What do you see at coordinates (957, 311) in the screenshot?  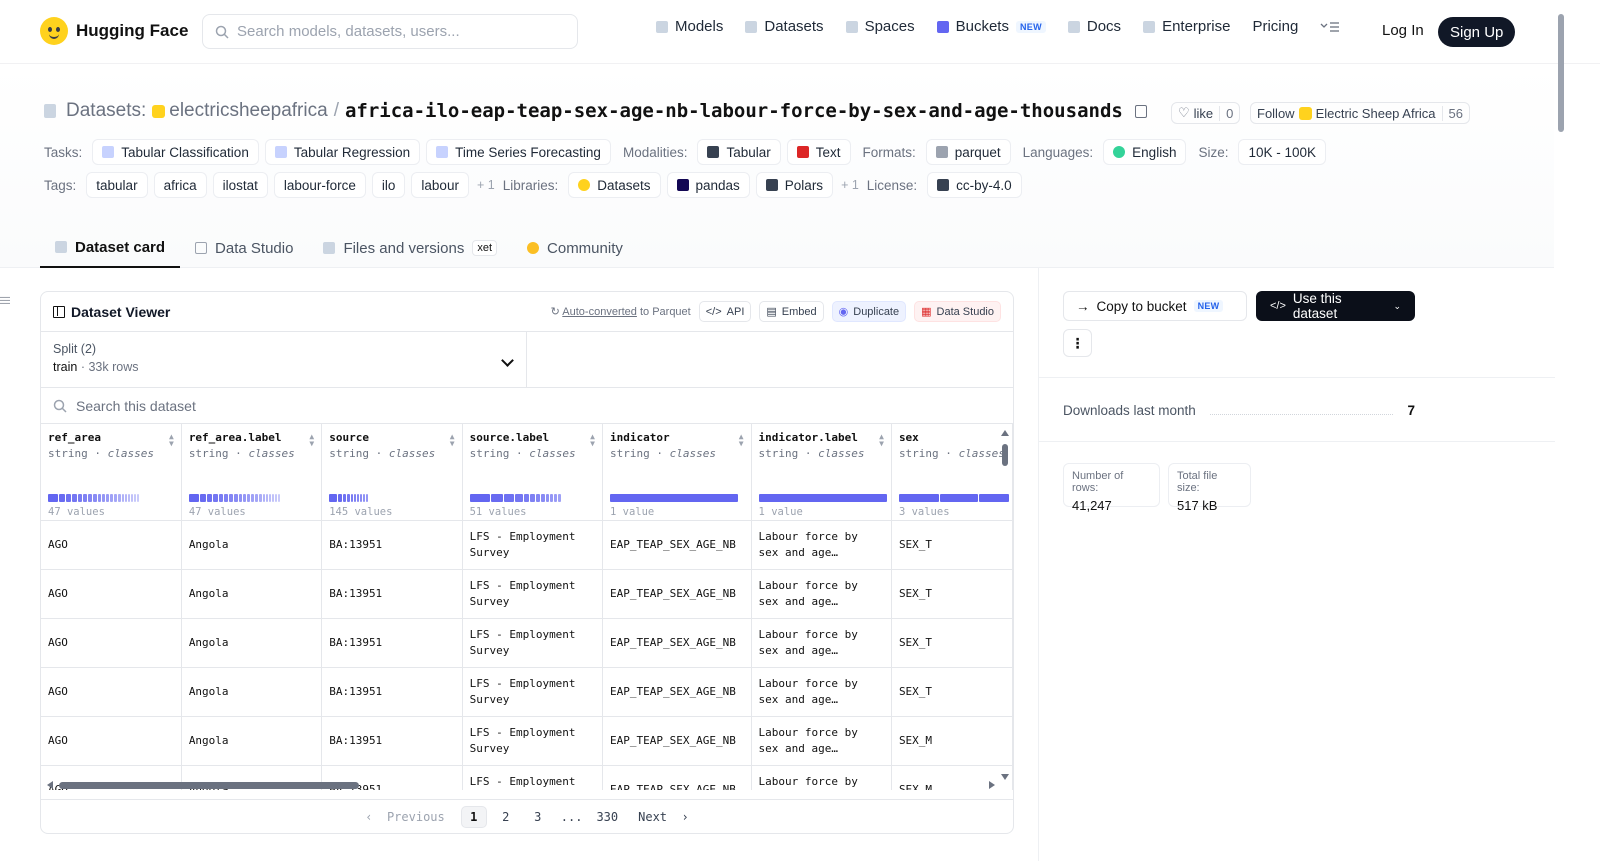 I see `data-studio-button: ▦ Data Studio` at bounding box center [957, 311].